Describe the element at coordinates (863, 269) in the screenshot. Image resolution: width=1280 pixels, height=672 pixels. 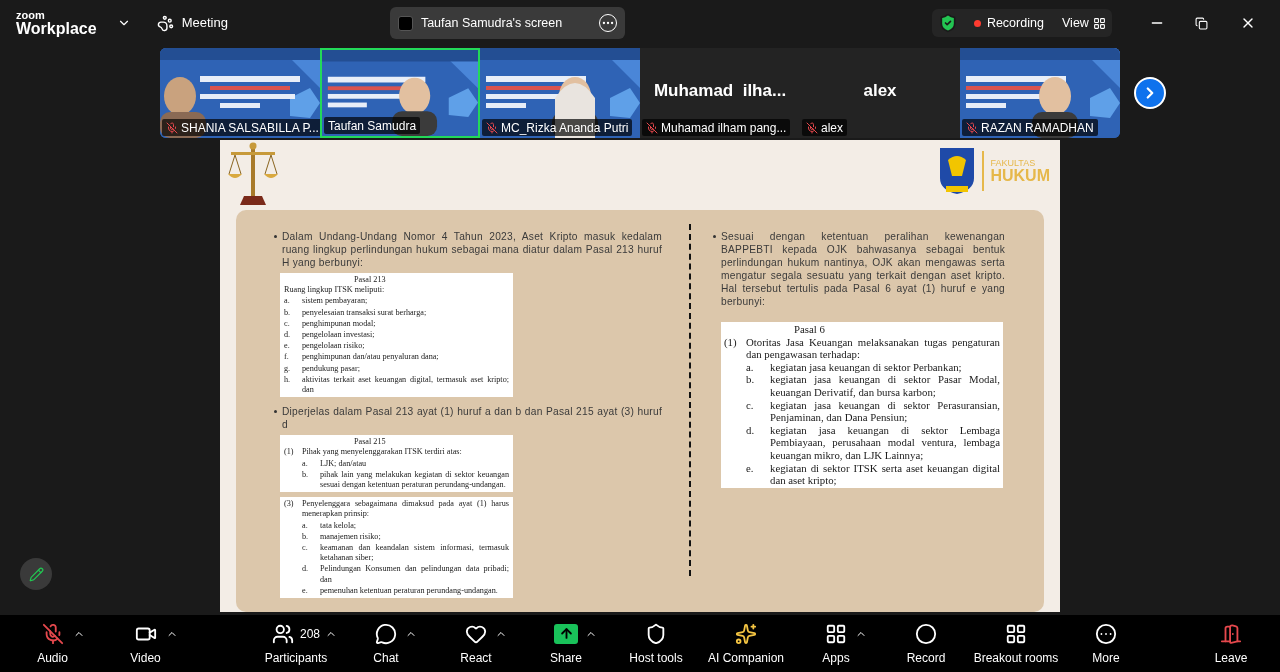
I see `bullet-text: Sesuai dengan ketentuan peralihan kewenangan BAPPEBTI kepada OJK bahwasanya sebagai bentuk perlindungan hukum nantinya, OJK akan mengawas serta mengatur segala sesuatu yang terkait dengan aset kripto. Hal tersebut tertulis pada Pasal 6 ayat (1) huruf e yang berbunyi:` at that location.